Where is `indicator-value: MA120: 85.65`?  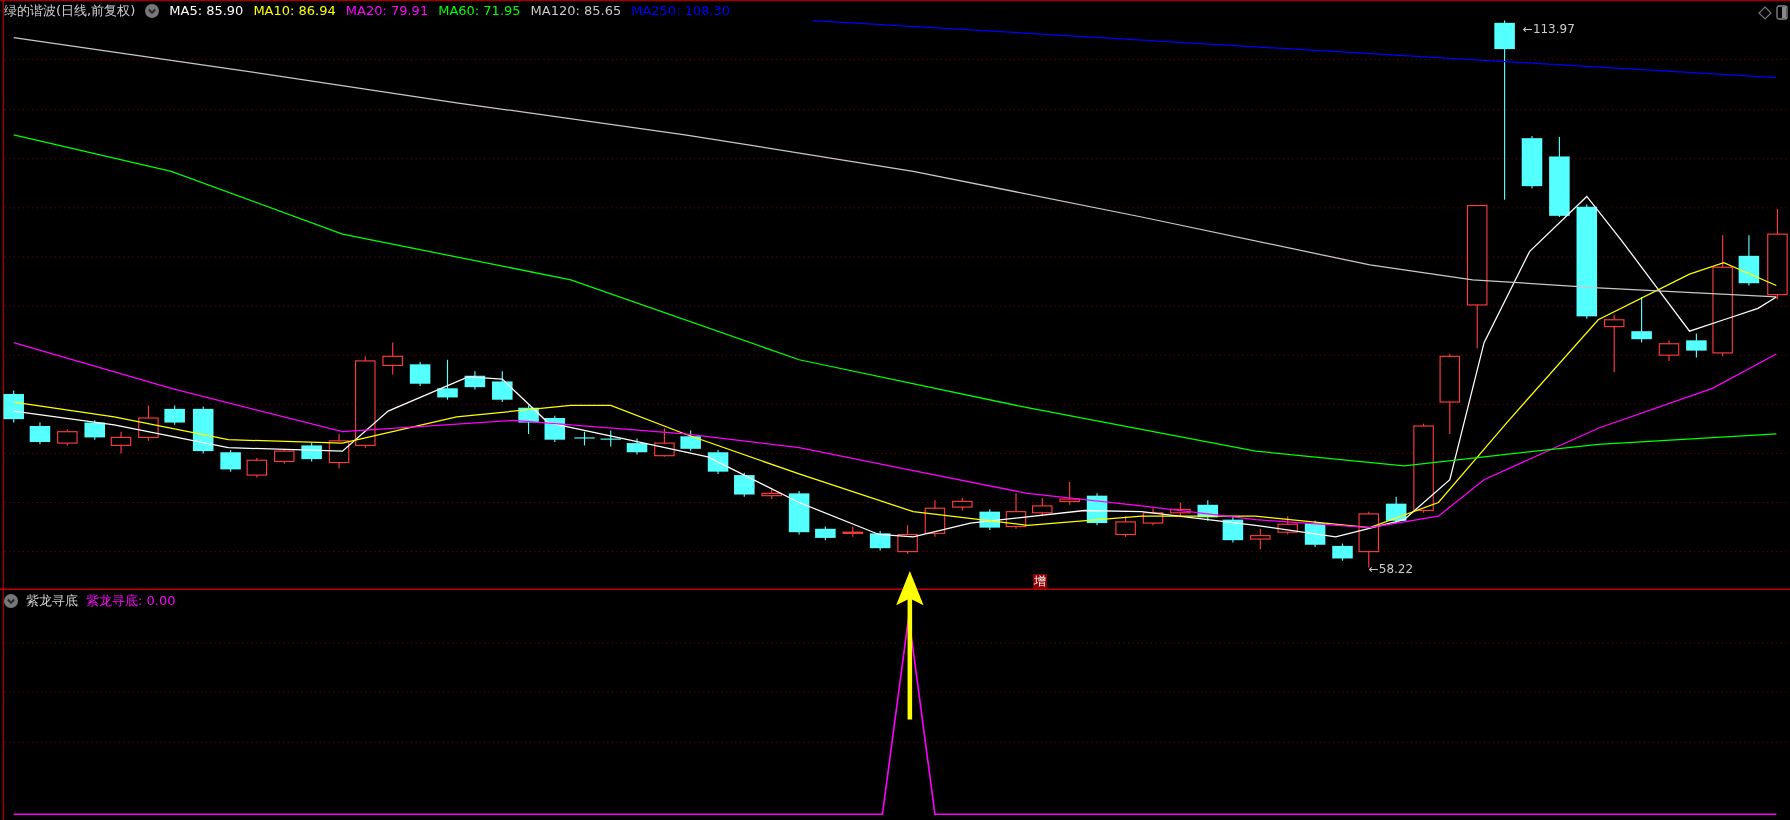 indicator-value: MA120: 85.65 is located at coordinates (576, 11).